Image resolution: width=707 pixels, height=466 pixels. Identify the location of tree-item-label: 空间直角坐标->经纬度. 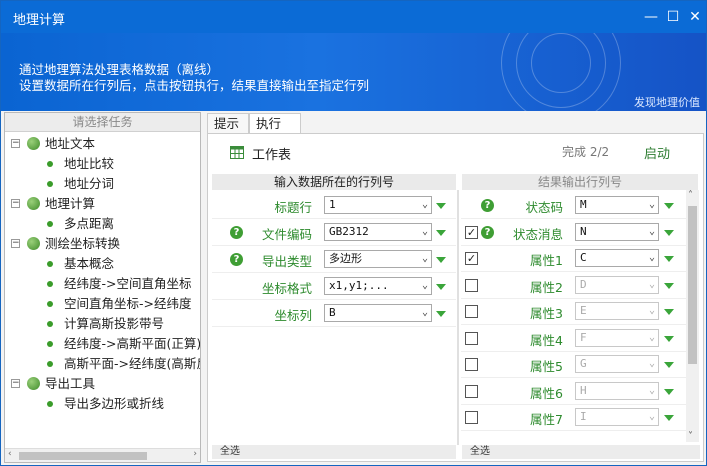
(128, 303).